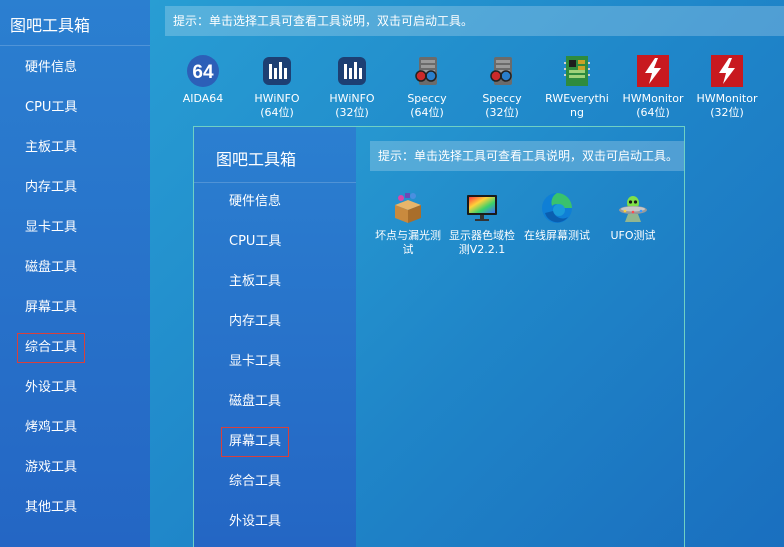 The height and width of the screenshot is (547, 784). What do you see at coordinates (51, 468) in the screenshot?
I see `menu-item-game-tools: 游戏工具` at bounding box center [51, 468].